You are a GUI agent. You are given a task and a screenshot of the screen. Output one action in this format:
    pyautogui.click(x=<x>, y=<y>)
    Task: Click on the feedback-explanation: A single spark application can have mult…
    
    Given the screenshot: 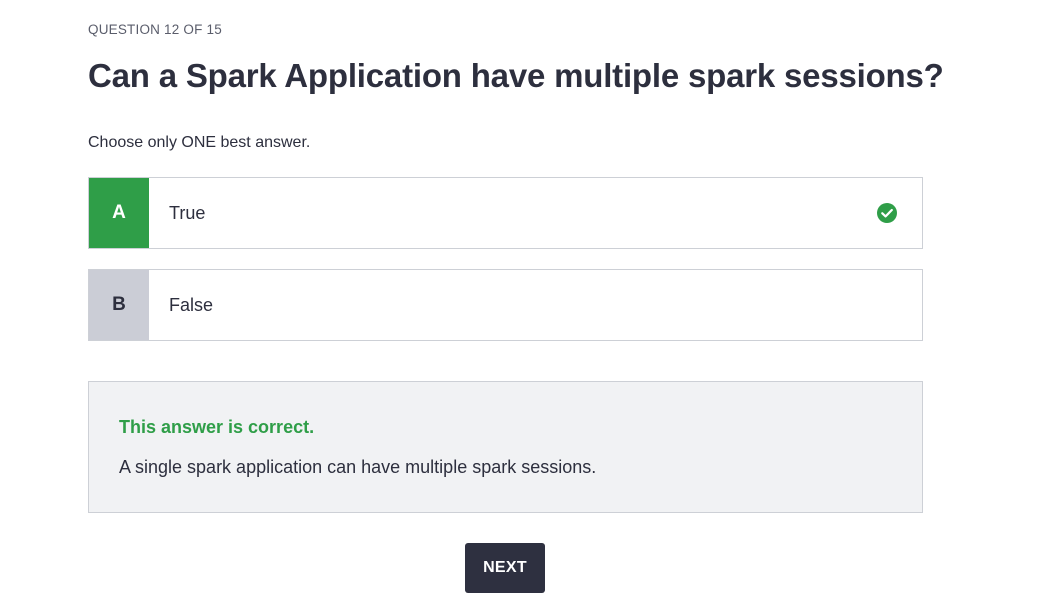 What is the action you would take?
    pyautogui.click(x=358, y=467)
    